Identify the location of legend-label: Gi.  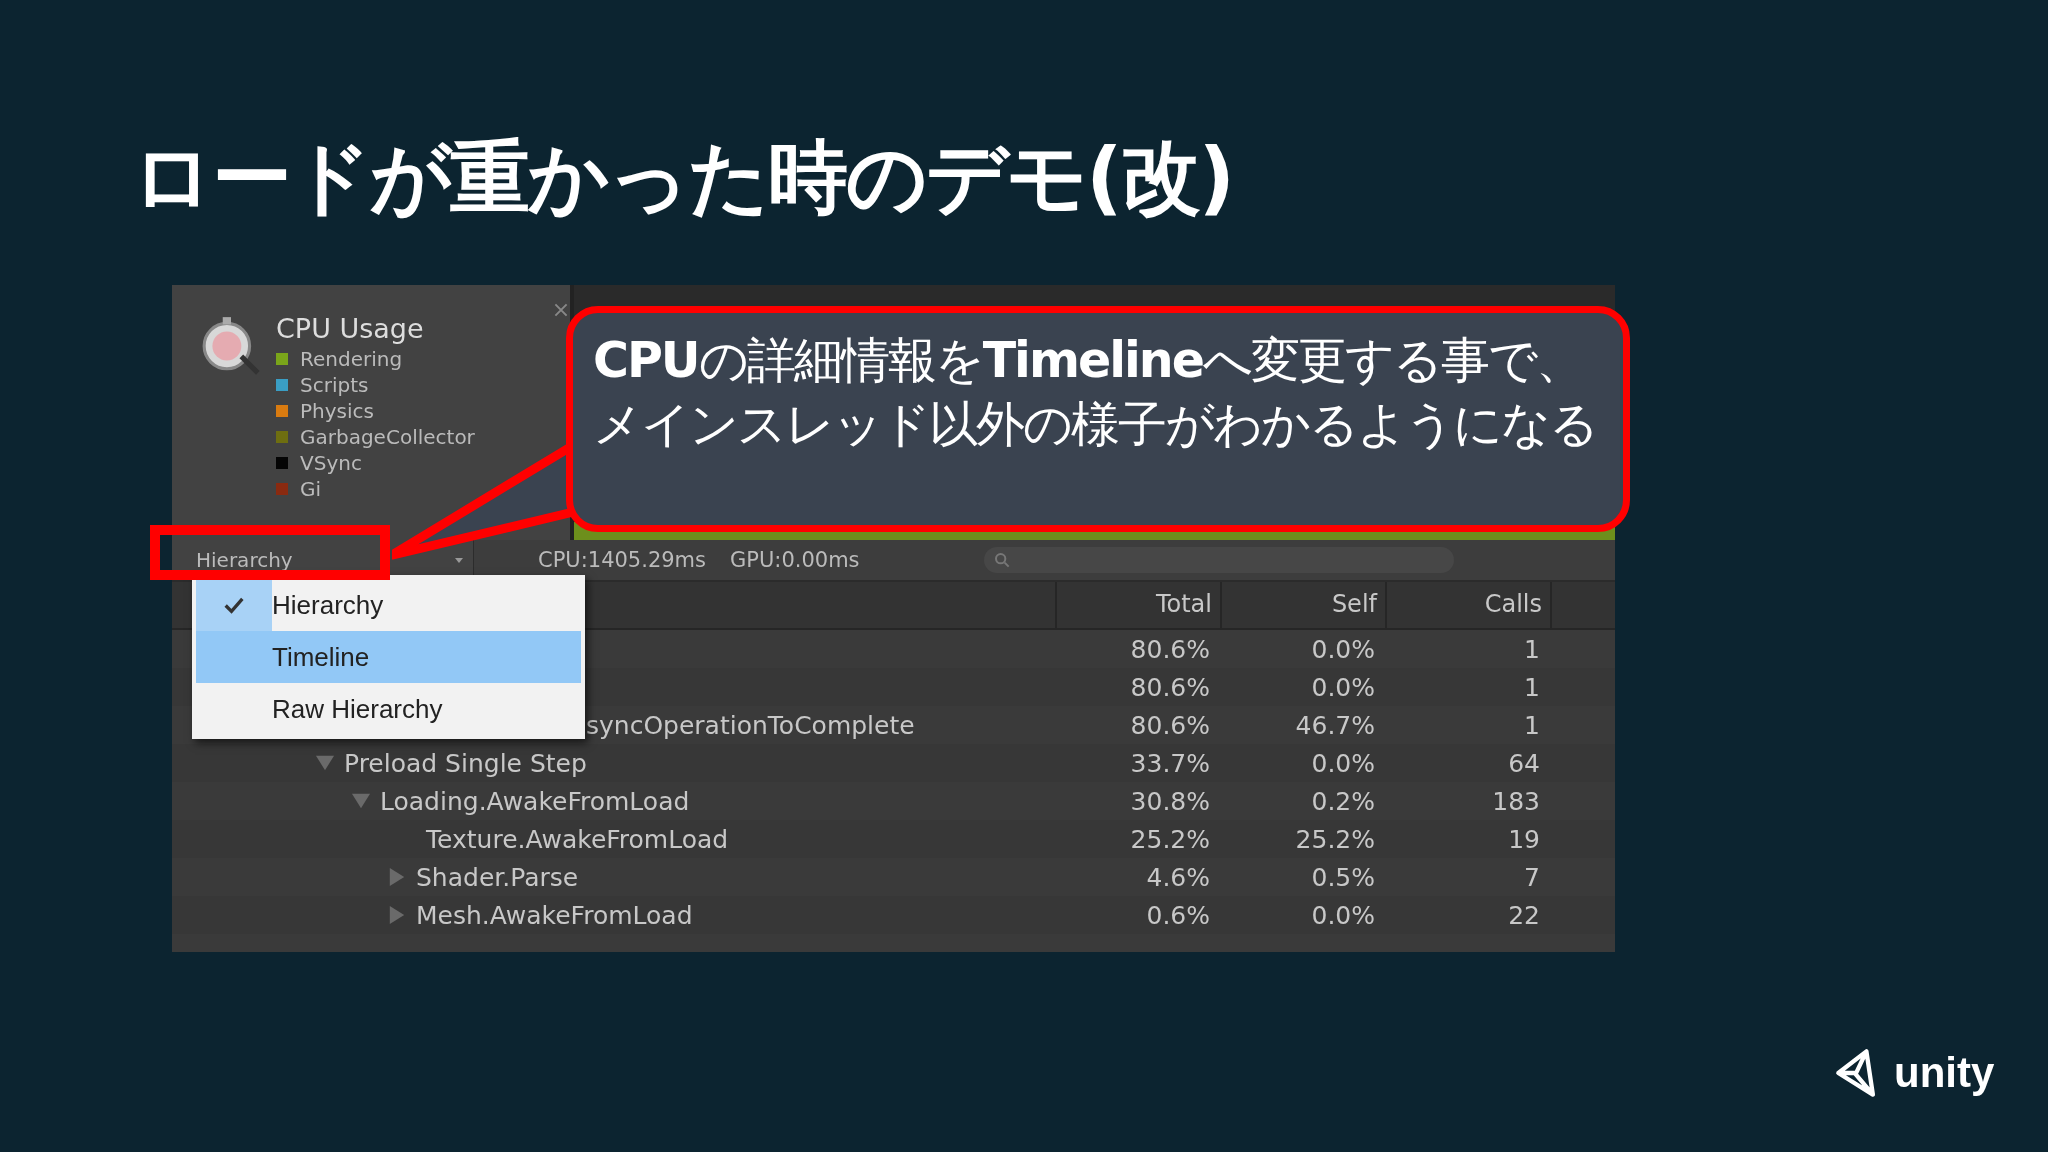
(311, 489).